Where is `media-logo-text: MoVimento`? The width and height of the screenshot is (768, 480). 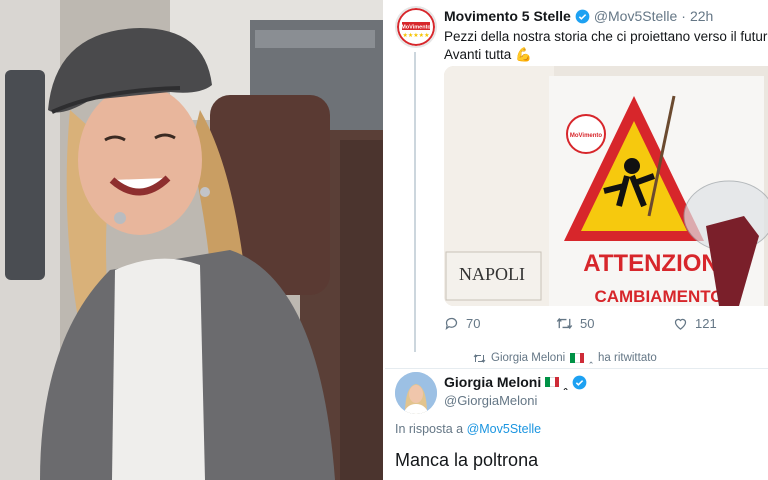
media-logo-text: MoVimento is located at coordinates (586, 136).